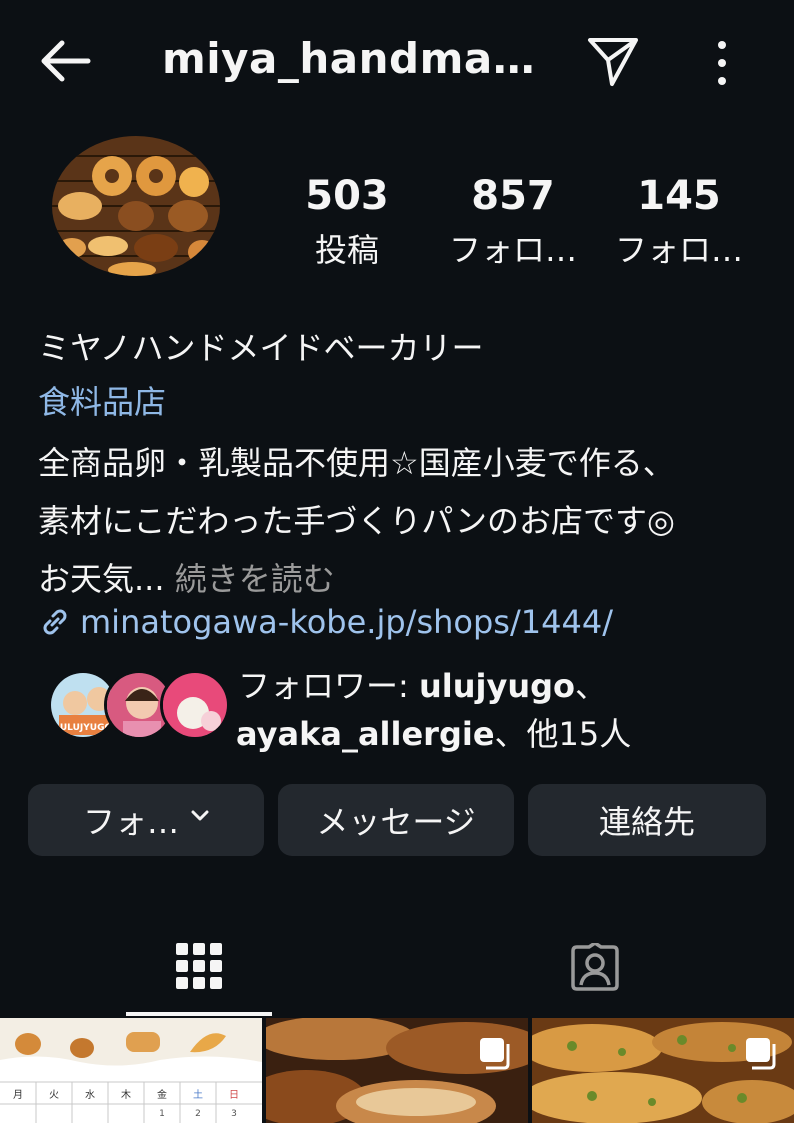 The height and width of the screenshot is (1123, 794). I want to click on mutual-line-2: ayaka_allergie、他15人, so click(433, 734).